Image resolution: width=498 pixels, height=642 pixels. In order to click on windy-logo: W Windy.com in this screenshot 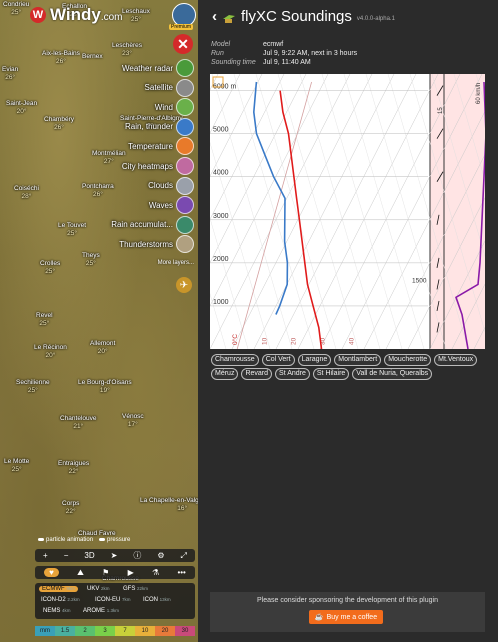, I will do `click(76, 15)`.